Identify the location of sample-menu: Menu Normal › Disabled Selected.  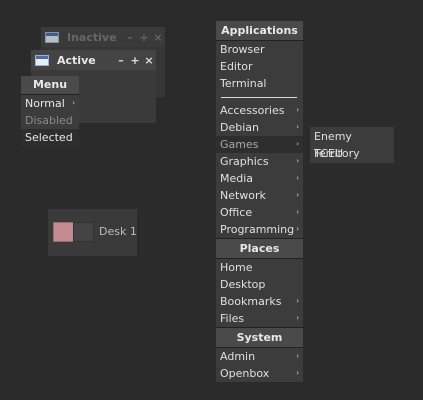
(50, 111).